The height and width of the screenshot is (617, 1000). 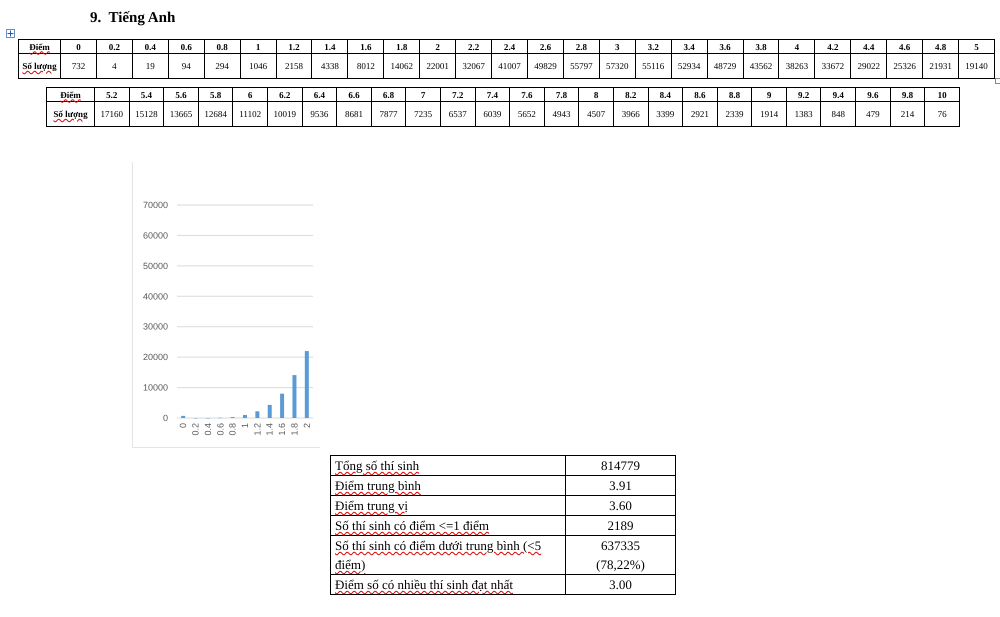 What do you see at coordinates (976, 47) in the screenshot?
I see `header-cell: 5` at bounding box center [976, 47].